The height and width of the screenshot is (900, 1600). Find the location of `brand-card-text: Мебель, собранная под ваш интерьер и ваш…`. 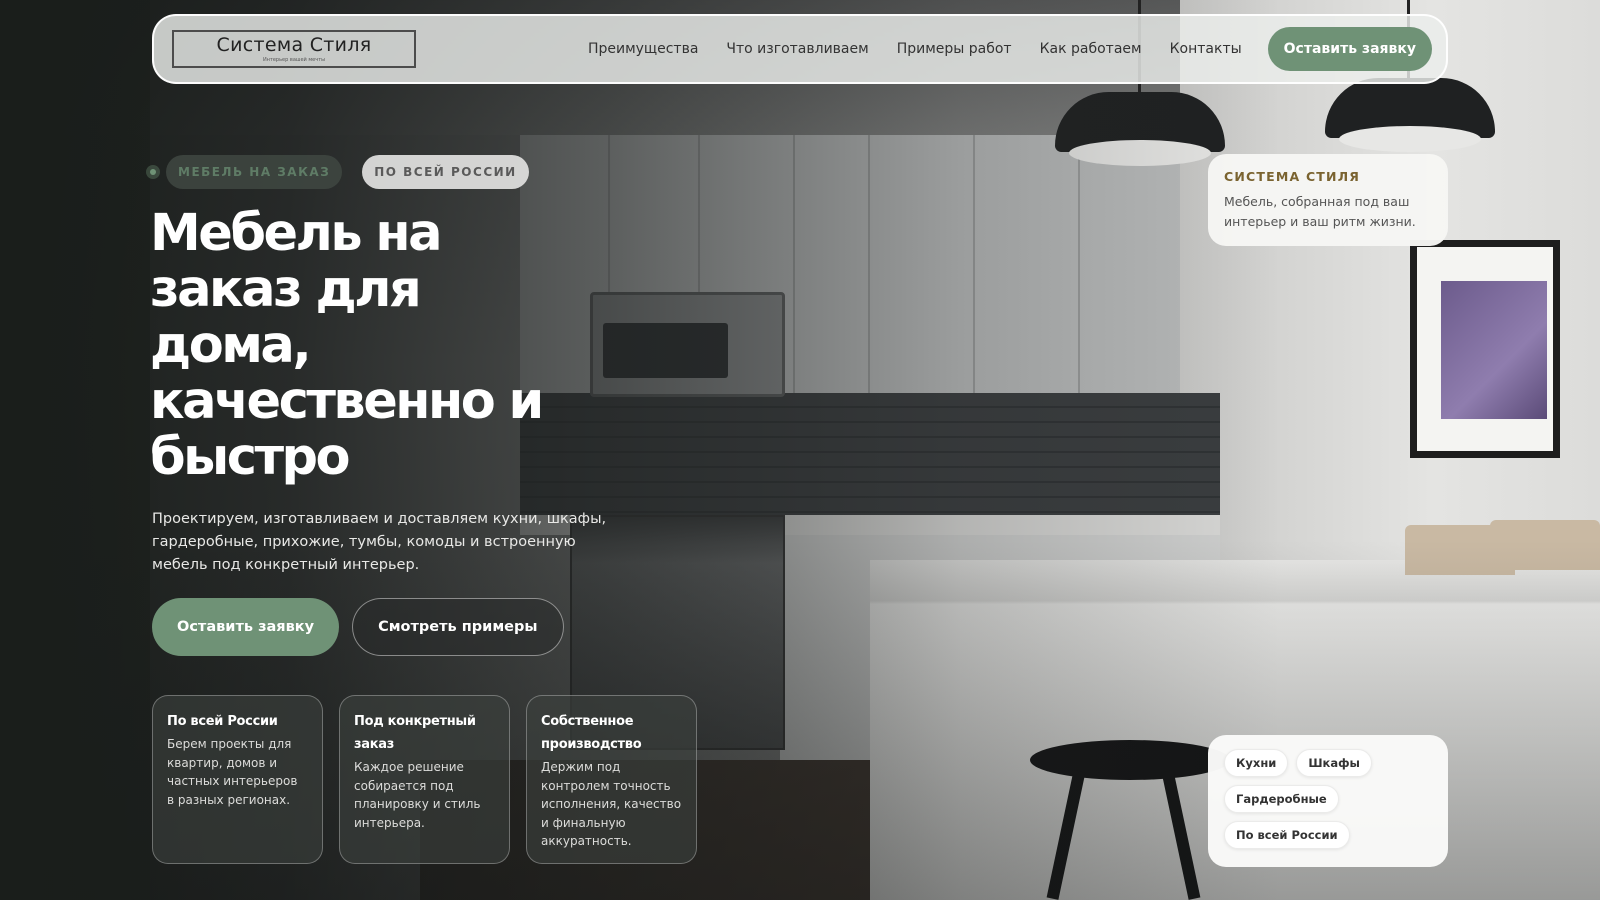

brand-card-text: Мебель, собранная под ваш интерьер и ваш… is located at coordinates (1320, 211).